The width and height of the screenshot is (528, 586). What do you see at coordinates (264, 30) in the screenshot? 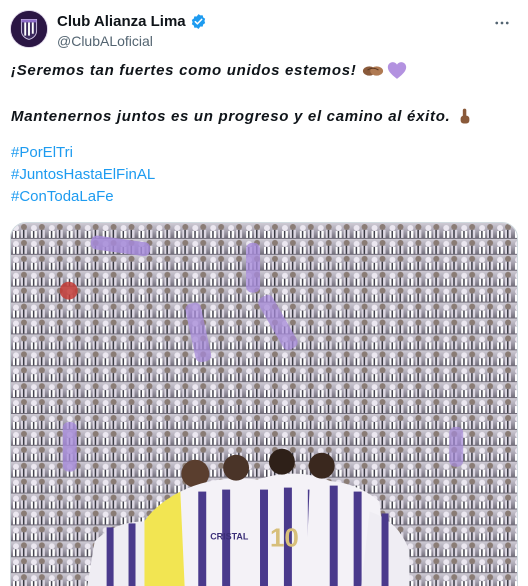
I see `tweet-header: Club Alianza Lima @ClubALoficial` at bounding box center [264, 30].